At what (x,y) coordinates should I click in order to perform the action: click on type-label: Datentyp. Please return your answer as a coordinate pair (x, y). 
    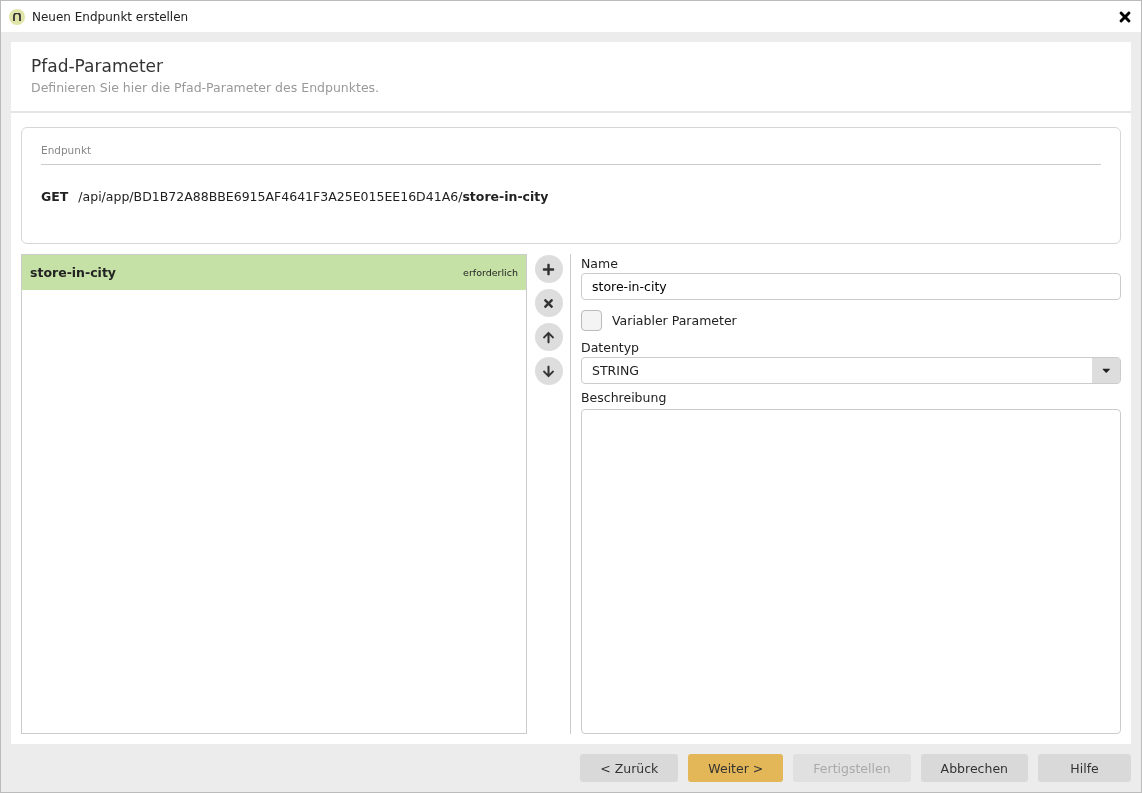
    Looking at the image, I should click on (611, 347).